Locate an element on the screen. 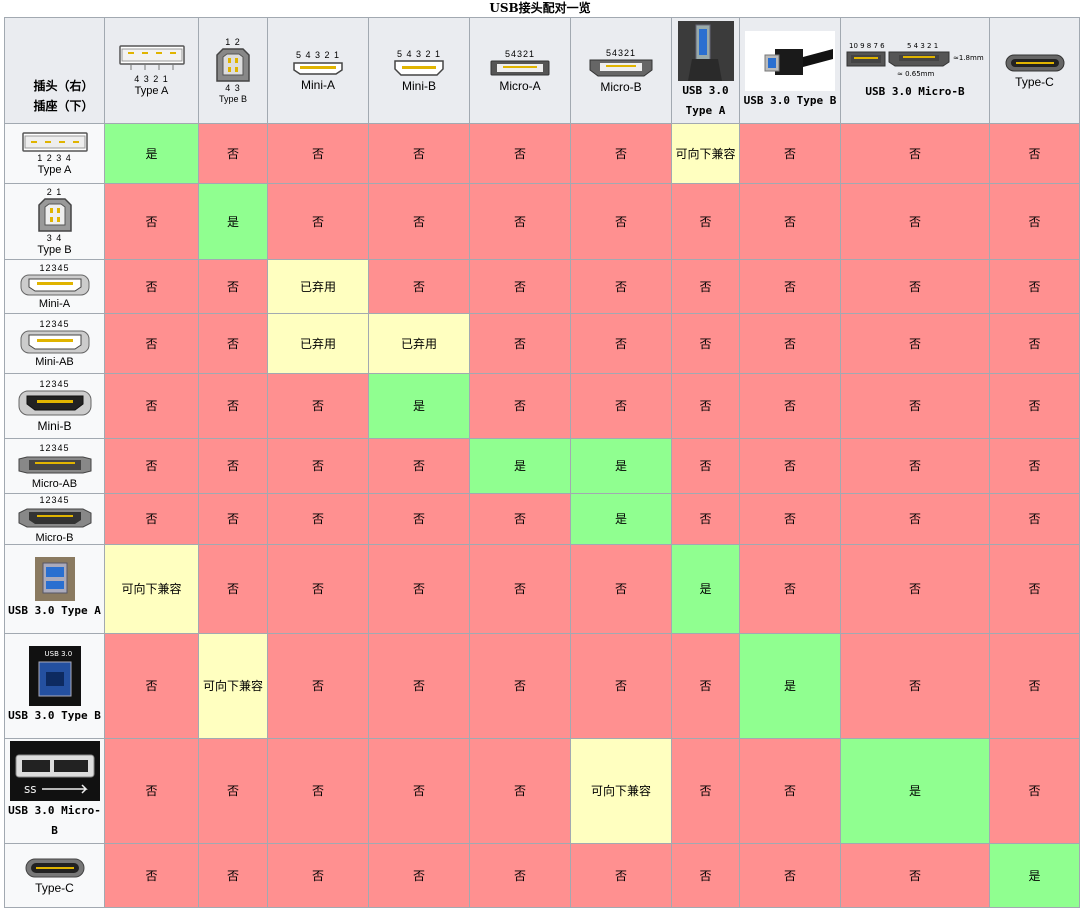  col-type-a-pins: 4 3 2 1 is located at coordinates (151, 79).